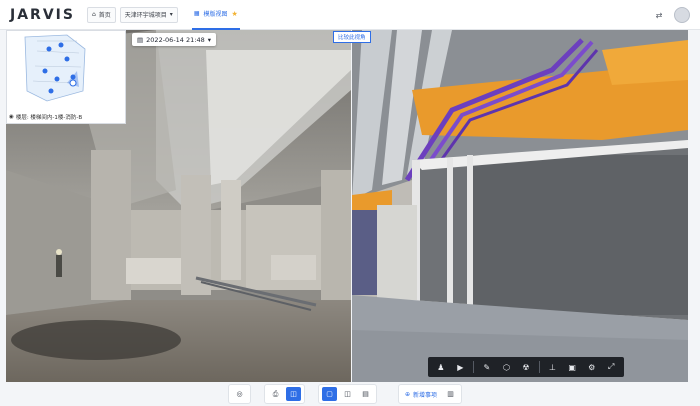 The width and height of the screenshot is (700, 406). I want to click on dock-group-layout: ▢ ◫ ▤, so click(347, 394).